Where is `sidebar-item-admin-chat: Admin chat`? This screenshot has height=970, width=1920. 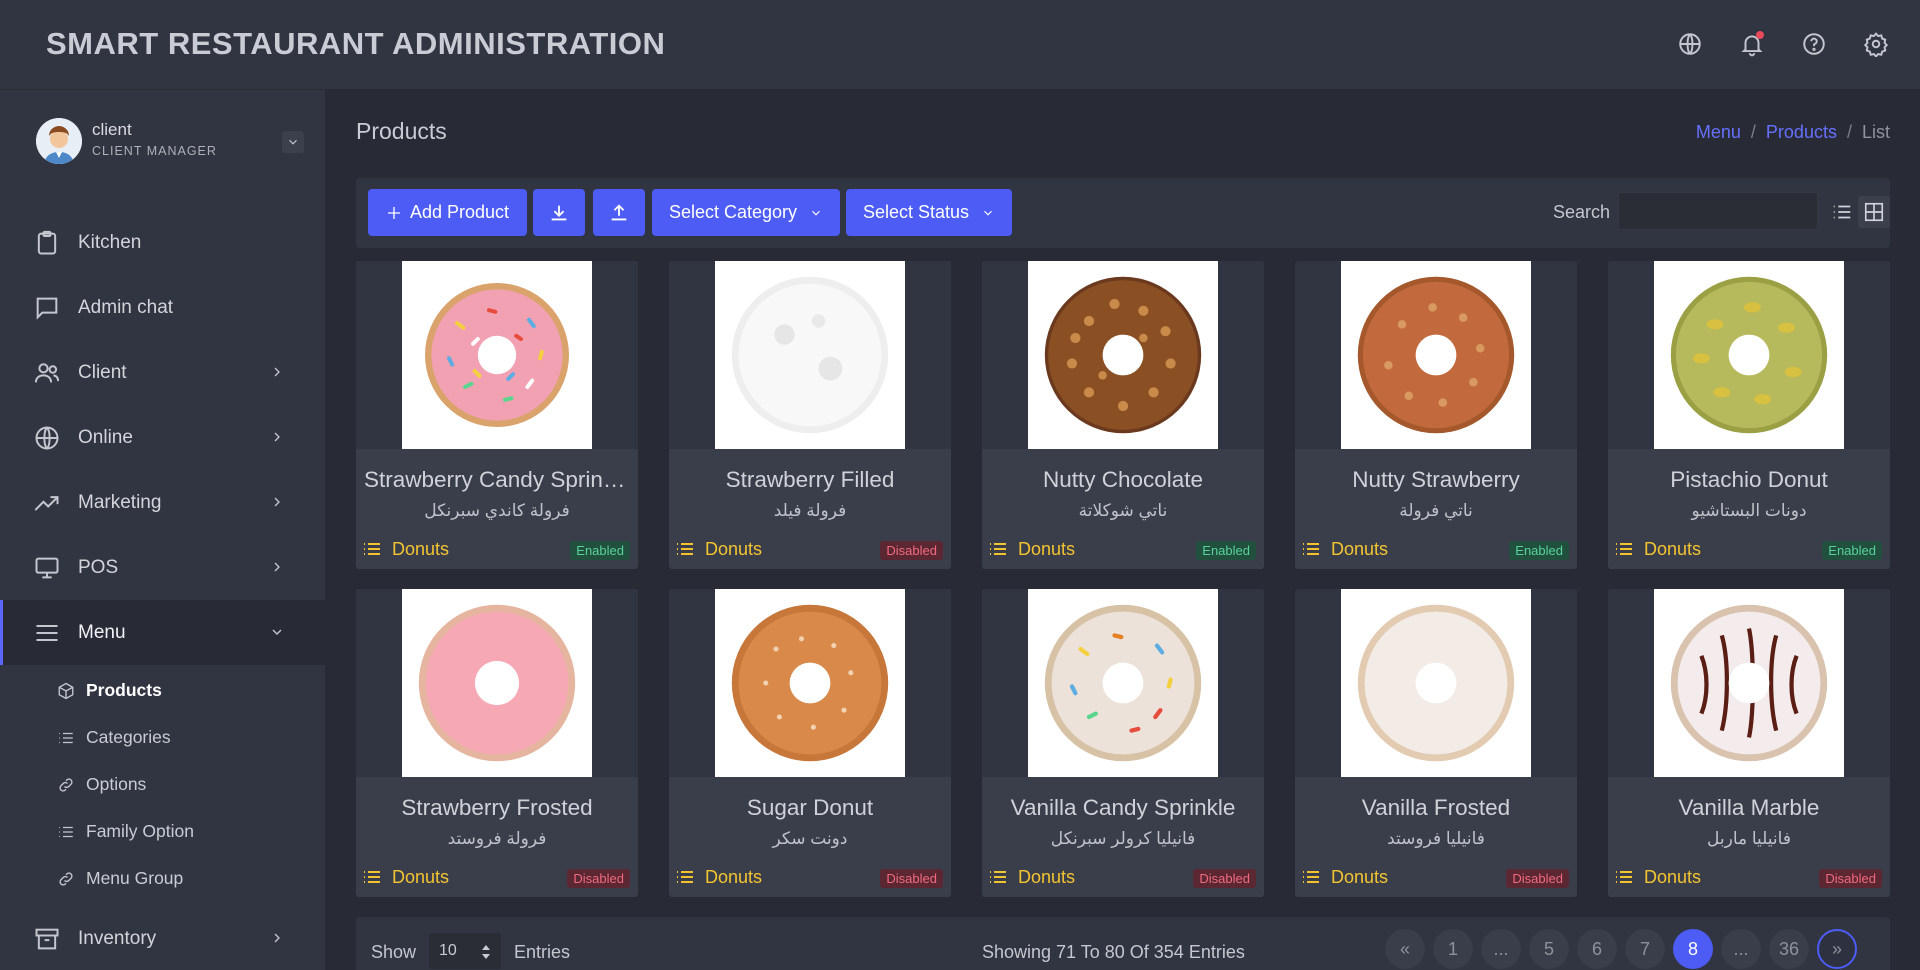
sidebar-item-admin-chat: Admin chat is located at coordinates (162, 307).